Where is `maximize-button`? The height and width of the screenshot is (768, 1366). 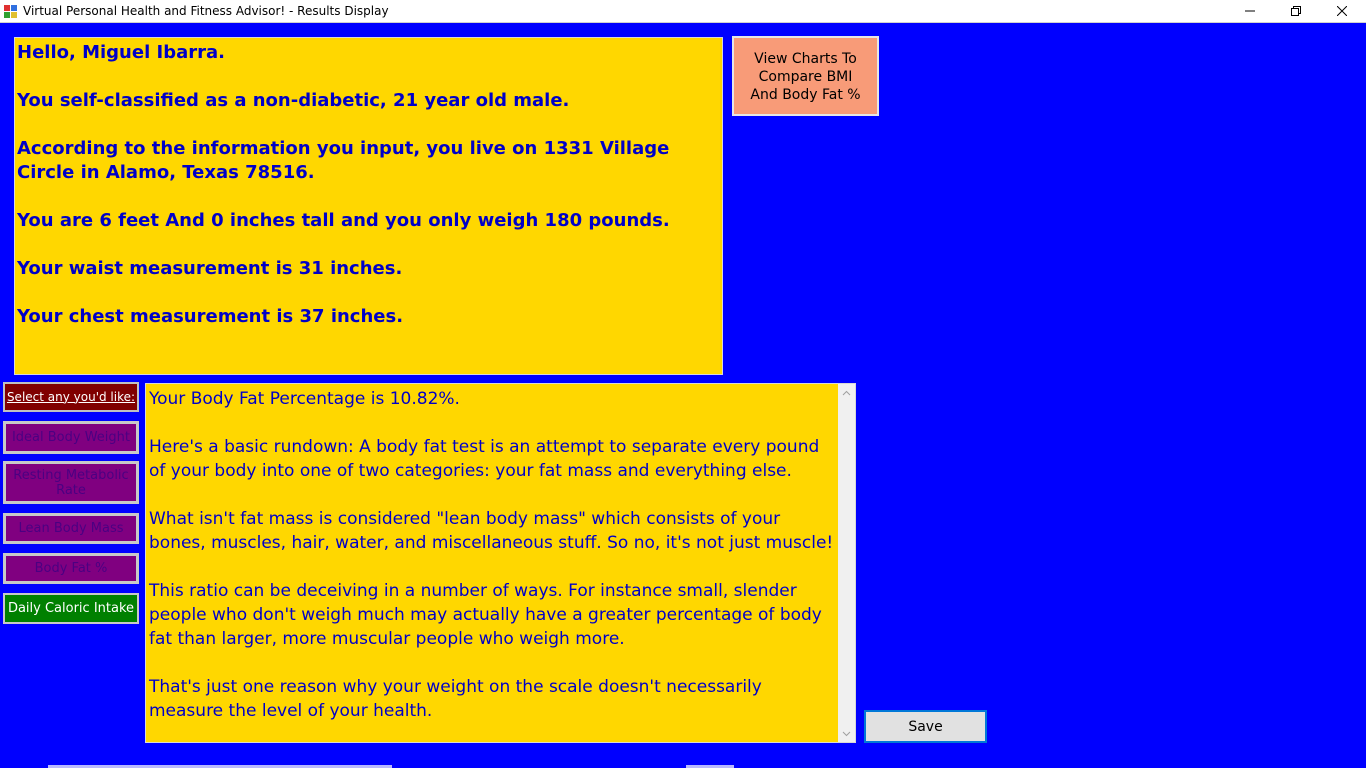 maximize-button is located at coordinates (1296, 11).